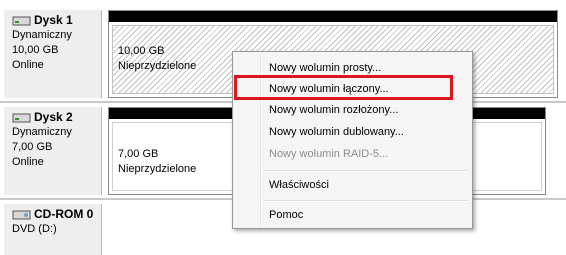  What do you see at coordinates (157, 169) in the screenshot?
I see `disk-2-partition-state: Nieprzydzielone` at bounding box center [157, 169].